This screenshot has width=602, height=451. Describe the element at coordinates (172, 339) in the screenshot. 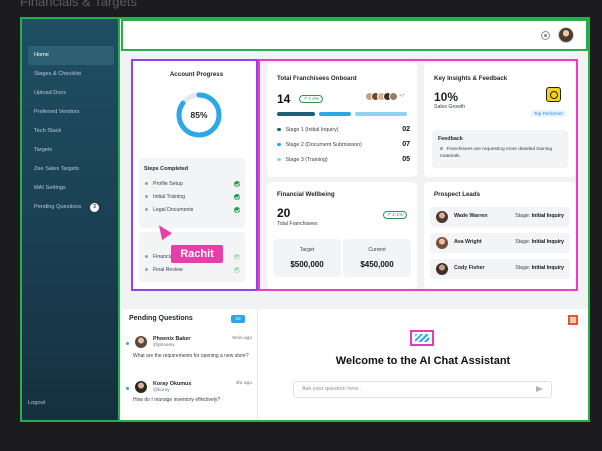

I see `question-author: Phoenix Baker` at that location.